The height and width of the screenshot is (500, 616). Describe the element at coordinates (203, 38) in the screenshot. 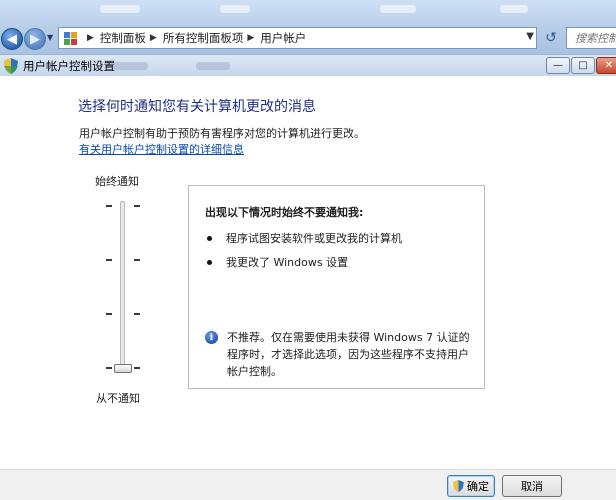

I see `breadcrumb-all-items: 所有控制面板项` at that location.